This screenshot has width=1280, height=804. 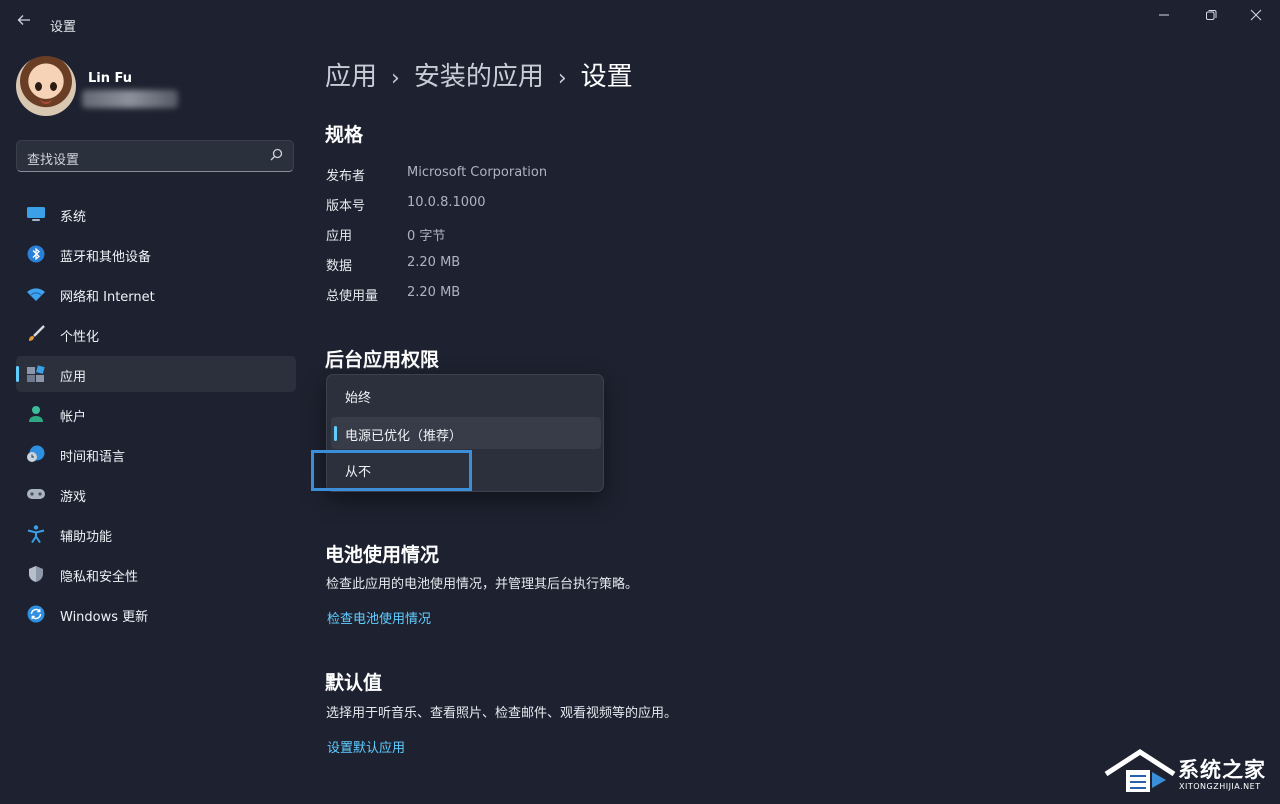 I want to click on watermark-logo: 系统之家 XITONGZHIJIA.NET, so click(x=1192, y=772).